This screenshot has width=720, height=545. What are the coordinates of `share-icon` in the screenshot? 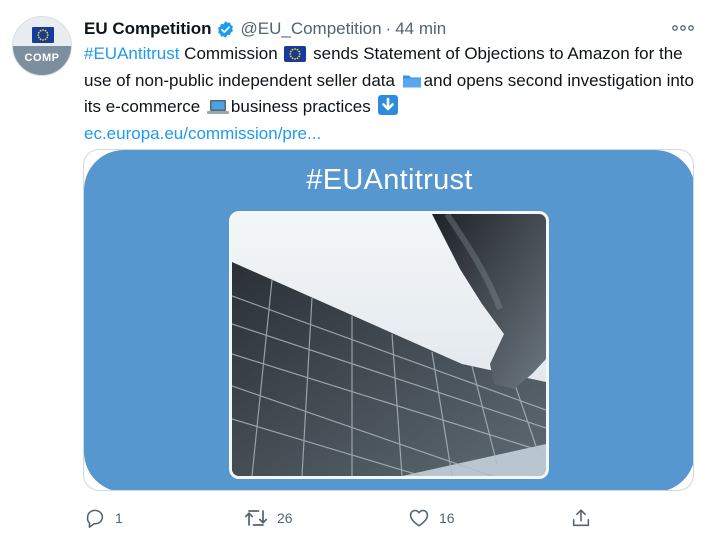 It's located at (581, 518).